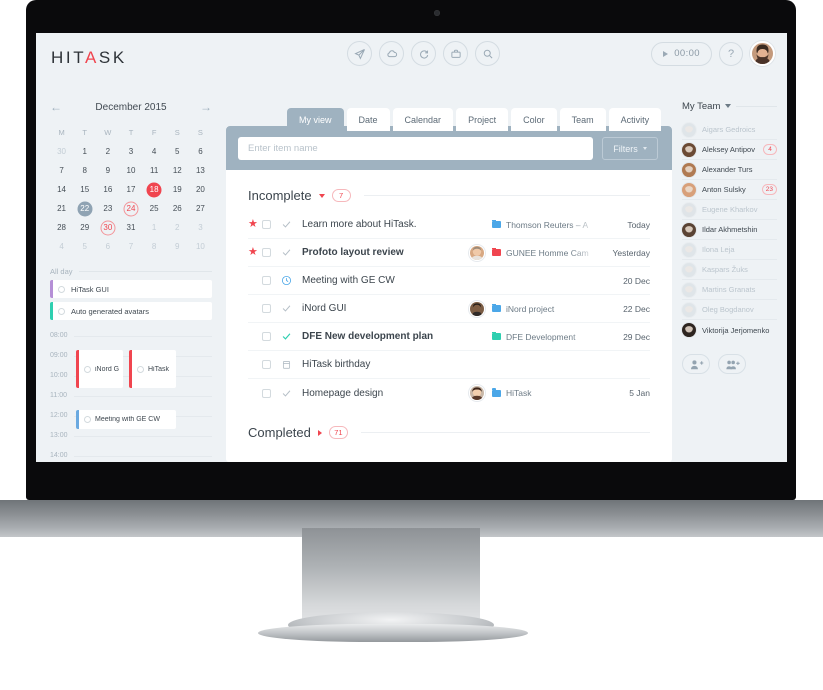 Image resolution: width=823 pixels, height=690 pixels. Describe the element at coordinates (762, 53) in the screenshot. I see `user-avatar` at that location.